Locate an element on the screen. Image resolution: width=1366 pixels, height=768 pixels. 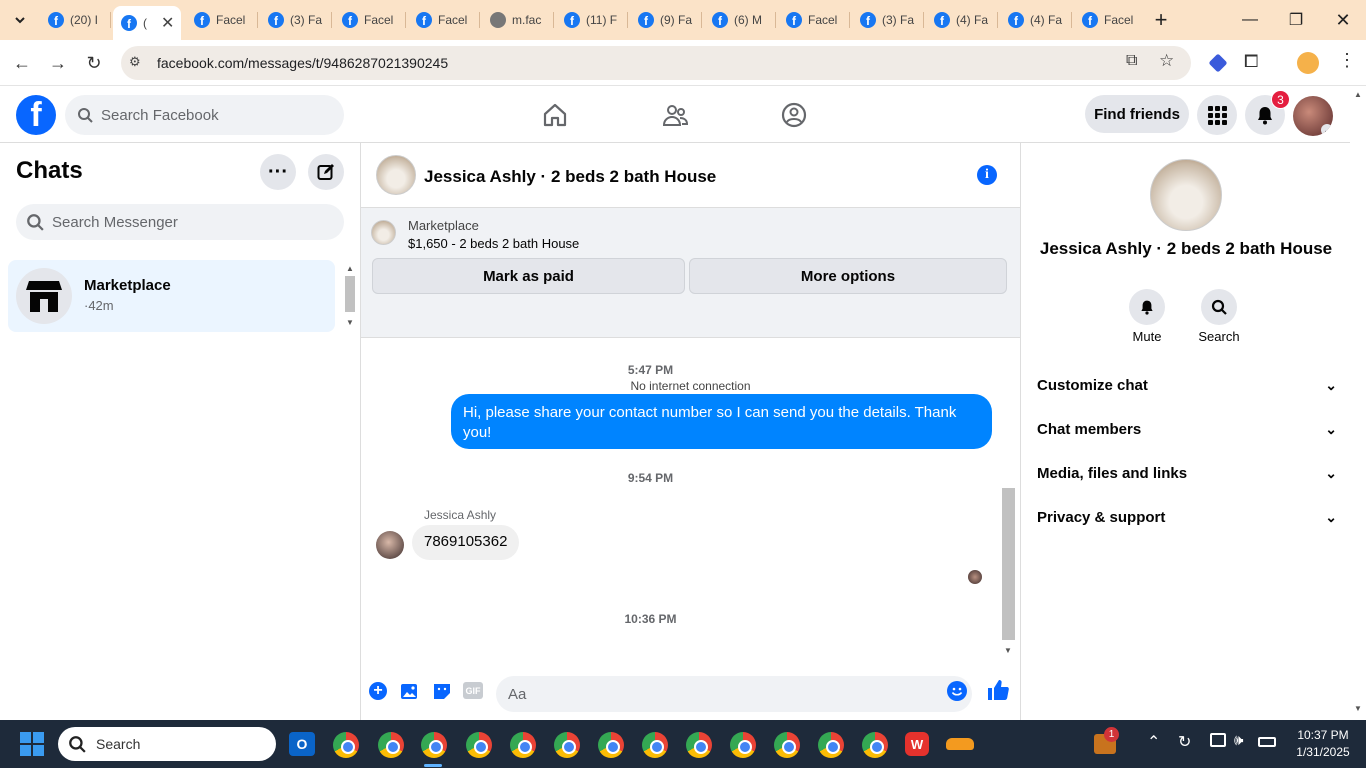
extension-cube-icon is located at coordinates (1218, 63).